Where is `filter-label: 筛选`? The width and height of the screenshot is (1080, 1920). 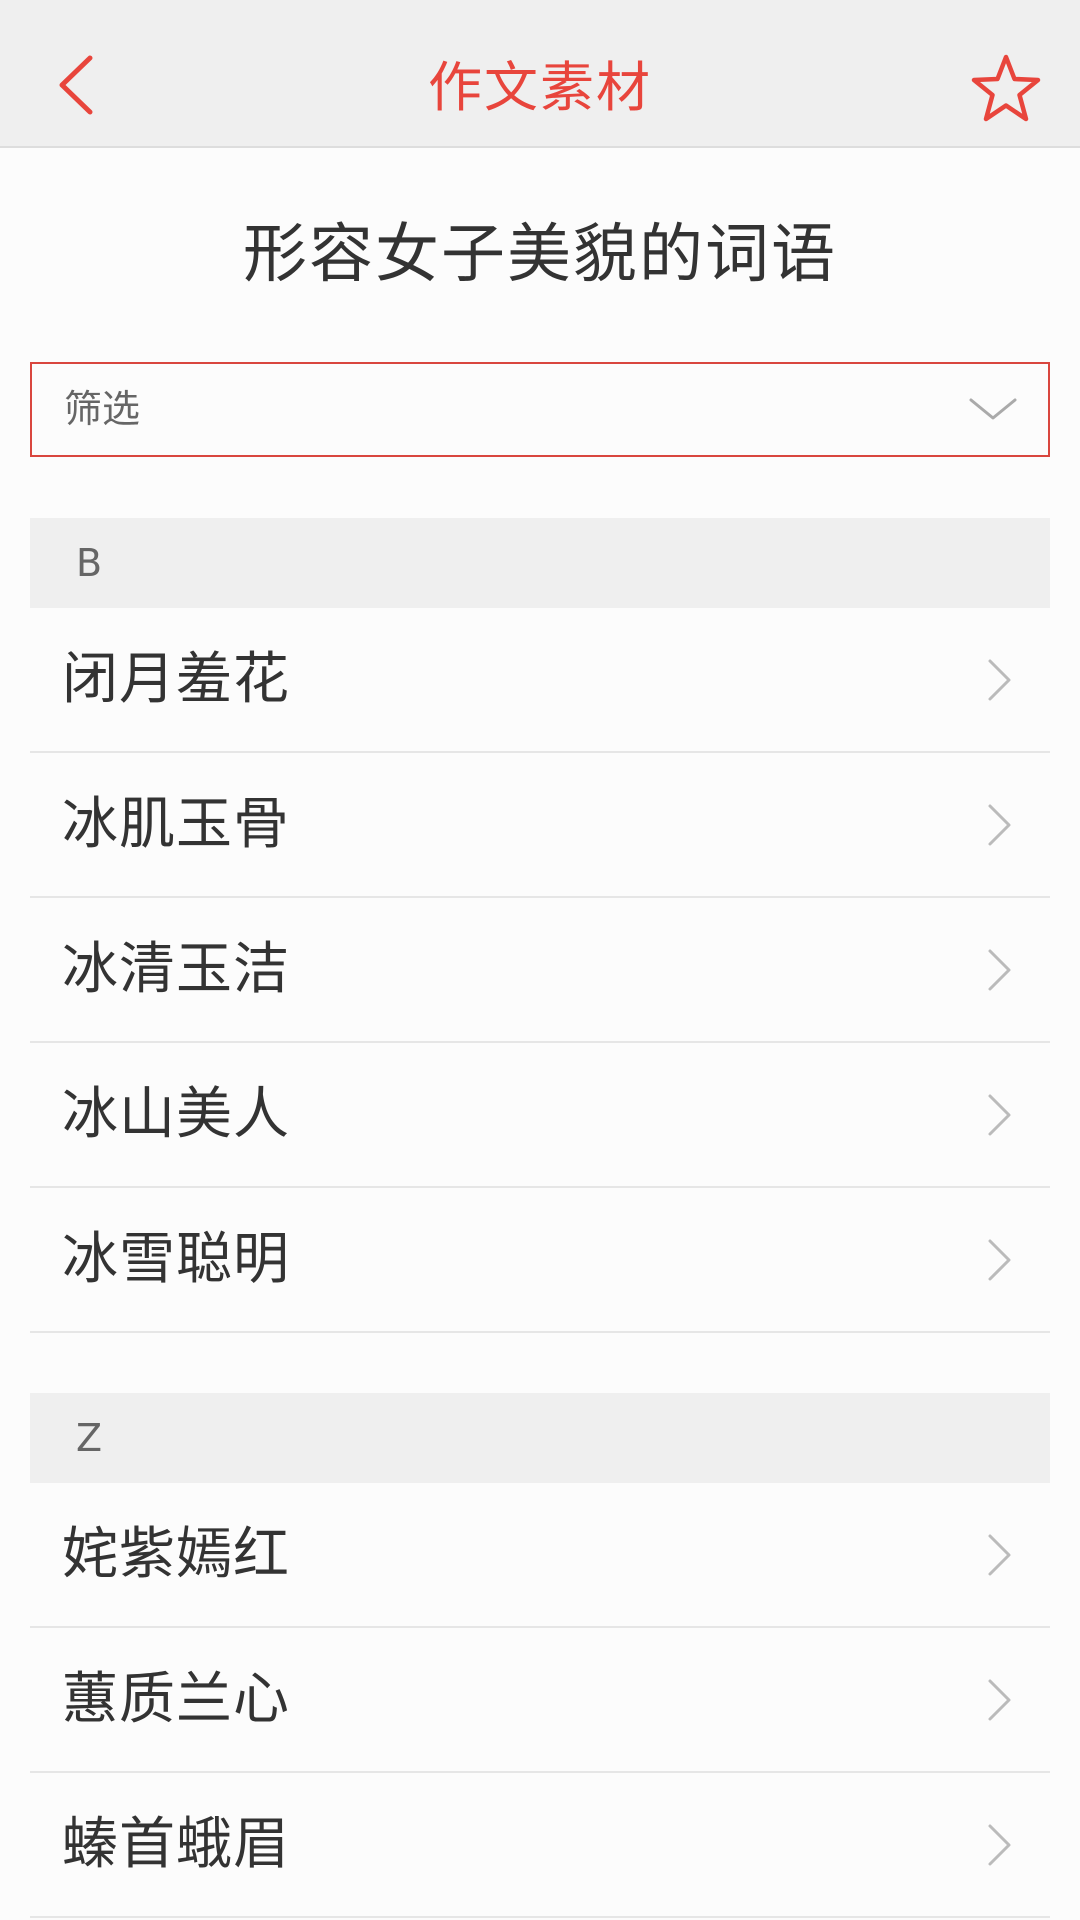 filter-label: 筛选 is located at coordinates (102, 409).